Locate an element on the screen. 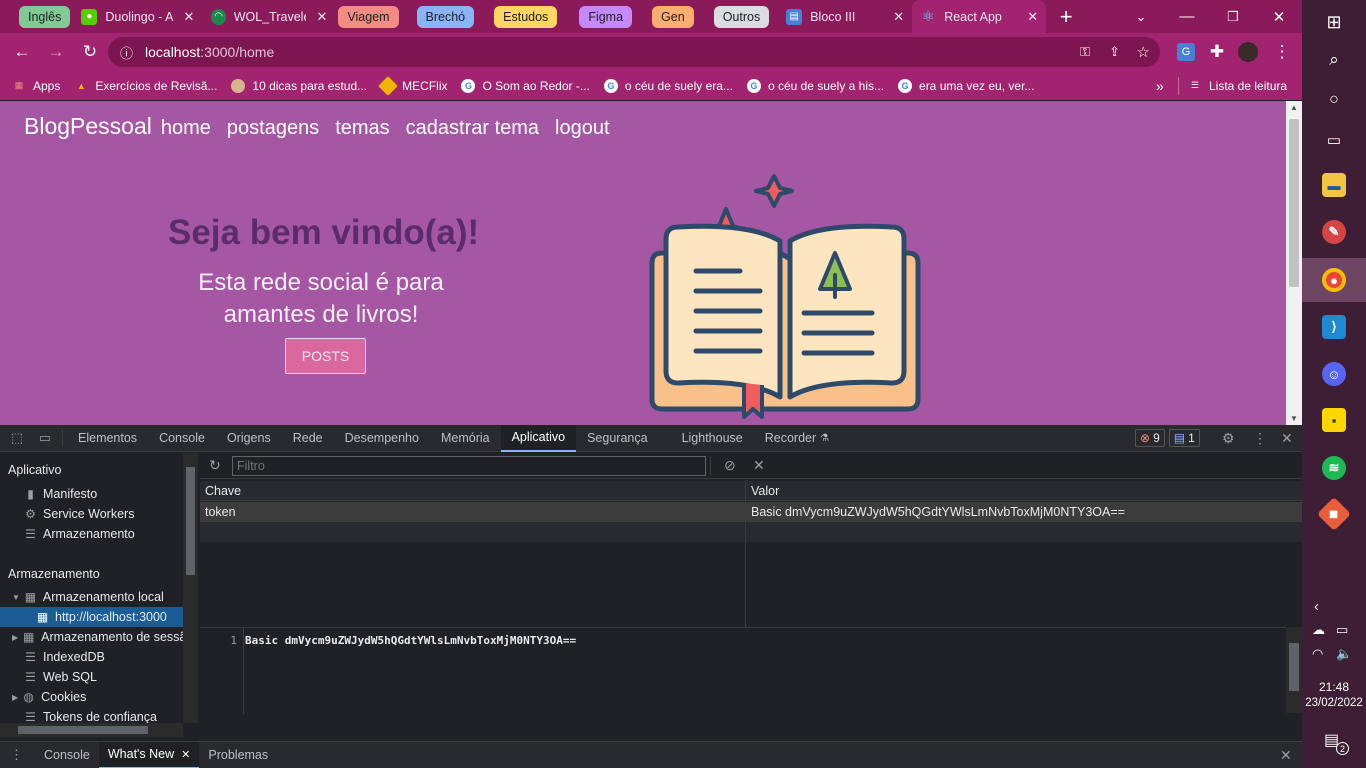 The image size is (1366, 768). back-icon: ← is located at coordinates (22, 52).